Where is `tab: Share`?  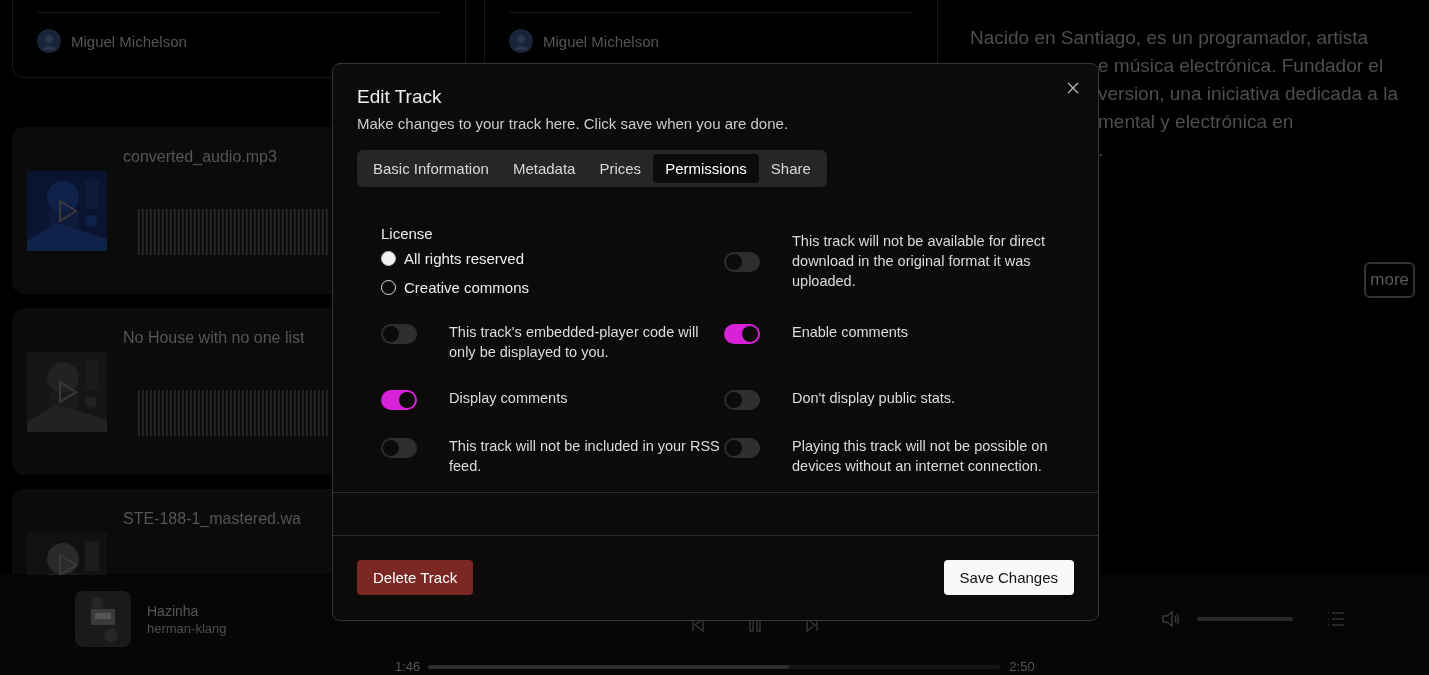
tab: Share is located at coordinates (790, 168).